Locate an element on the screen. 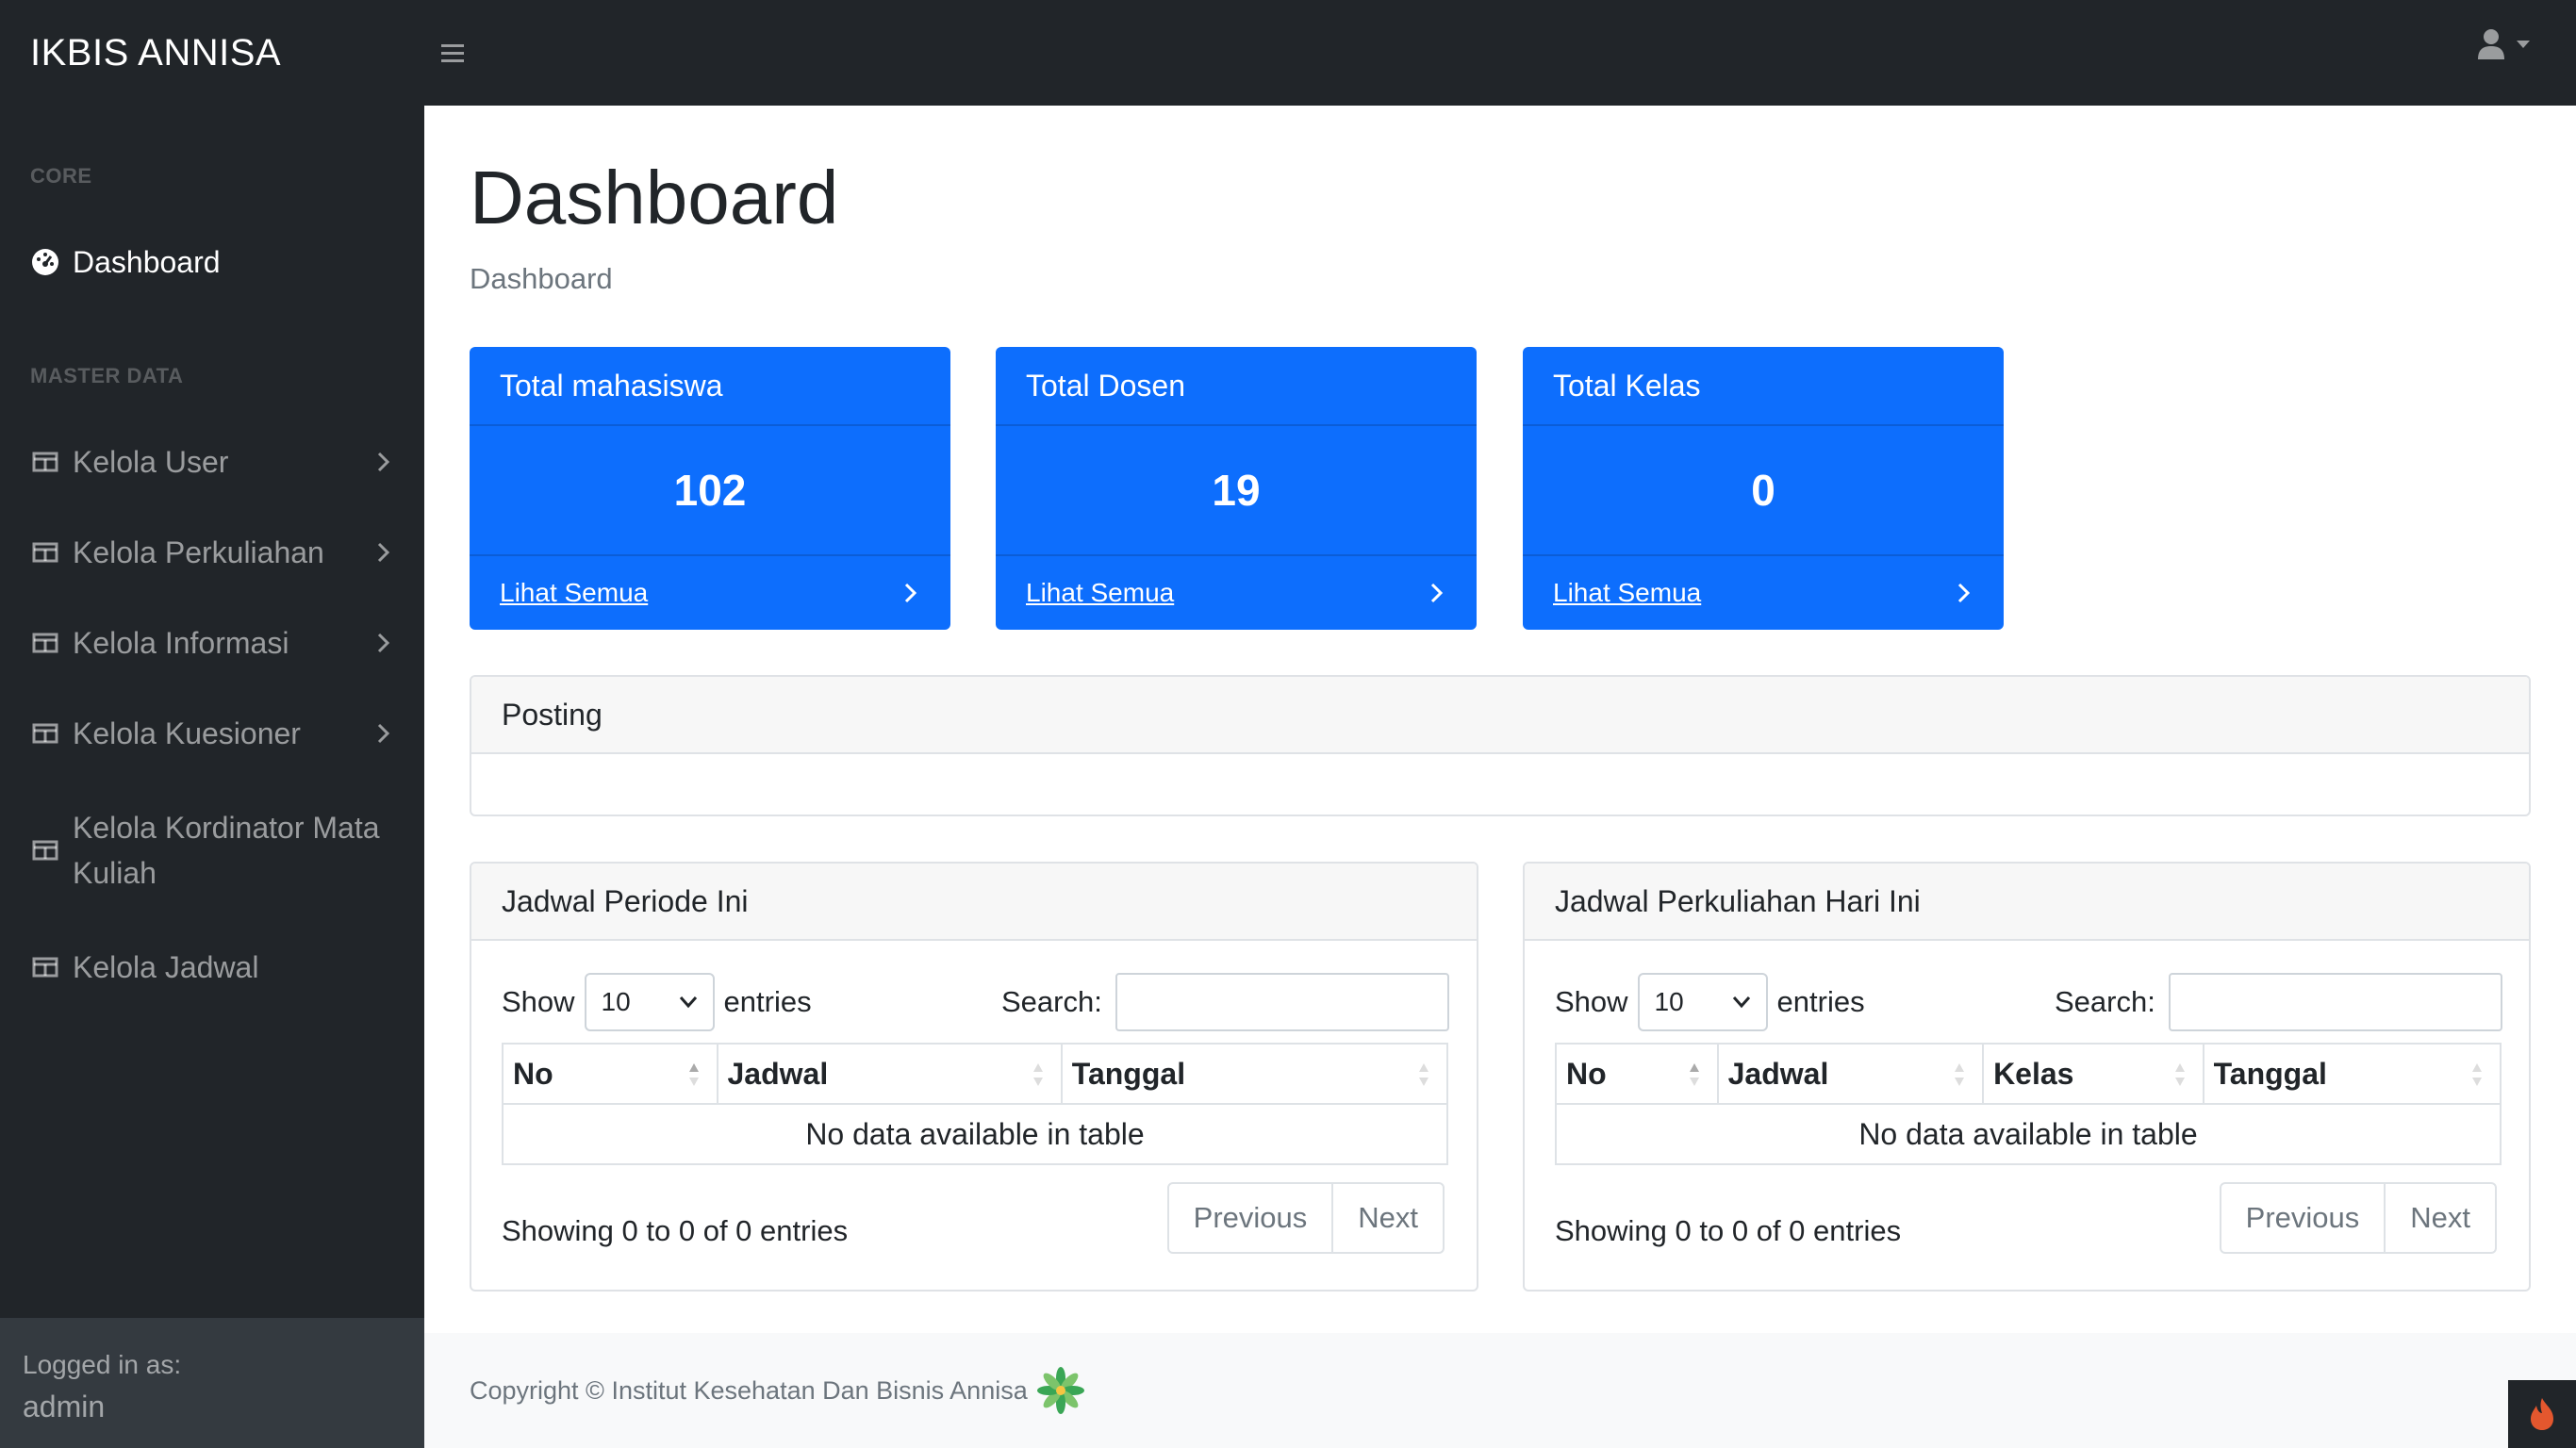  sidebar-item-label: Kelola Perkuliahan is located at coordinates (198, 552).